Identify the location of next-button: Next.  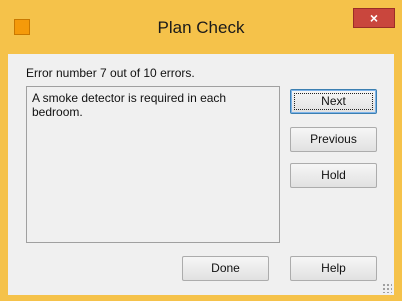
(333, 101).